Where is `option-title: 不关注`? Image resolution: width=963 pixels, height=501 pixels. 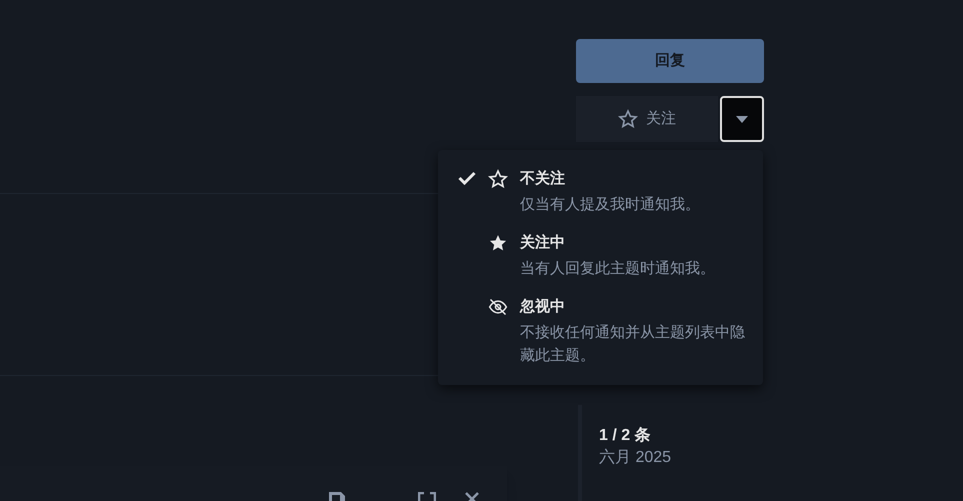 option-title: 不关注 is located at coordinates (543, 179).